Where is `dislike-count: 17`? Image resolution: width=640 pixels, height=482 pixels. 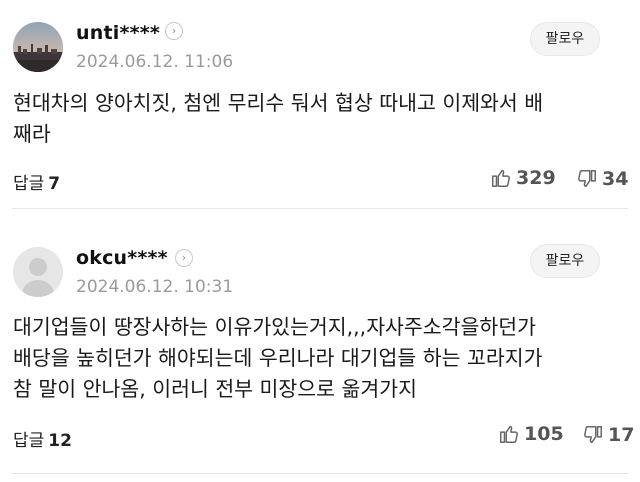
dislike-count: 17 is located at coordinates (621, 435).